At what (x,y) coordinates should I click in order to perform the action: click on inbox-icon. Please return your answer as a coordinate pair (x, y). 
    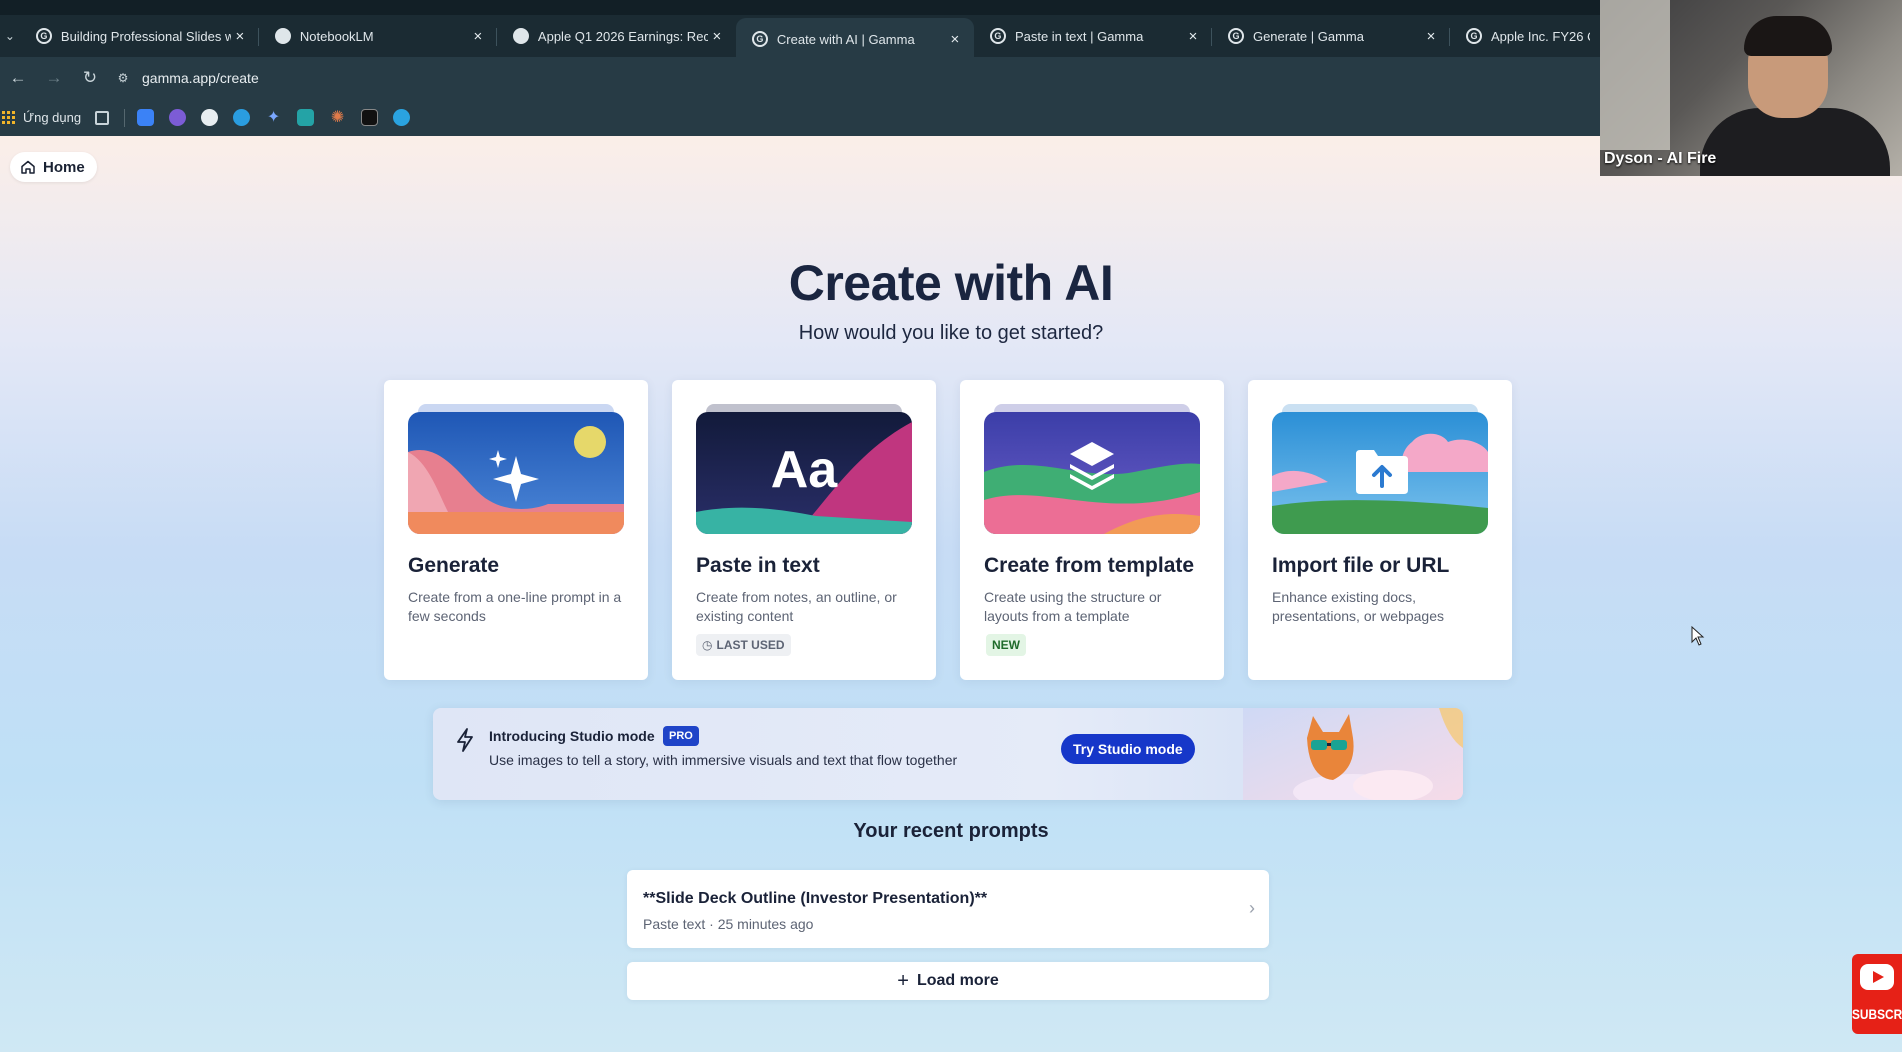
    Looking at the image, I should click on (146, 117).